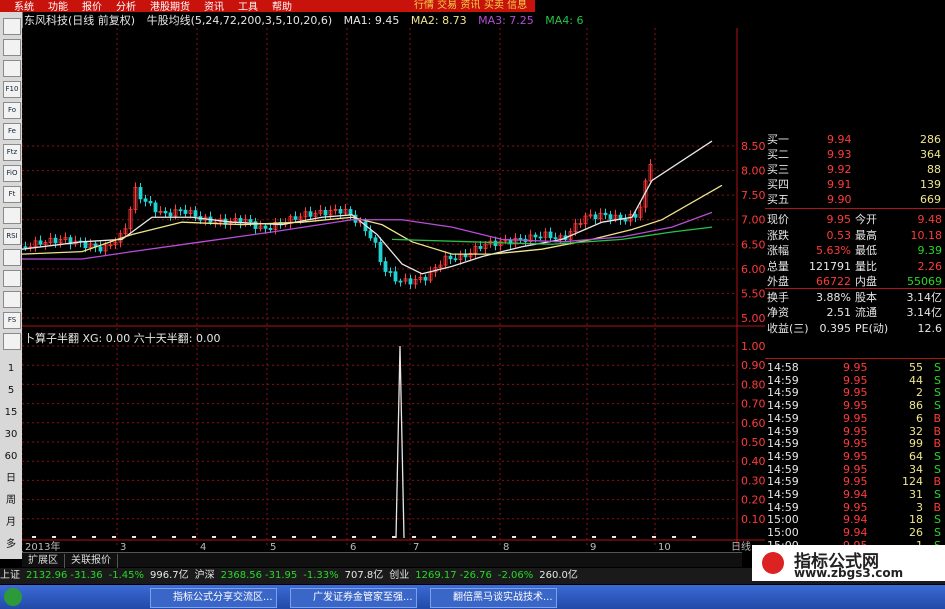 This screenshot has width=945, height=609. I want to click on orderbook-label: 买五, so click(778, 199).